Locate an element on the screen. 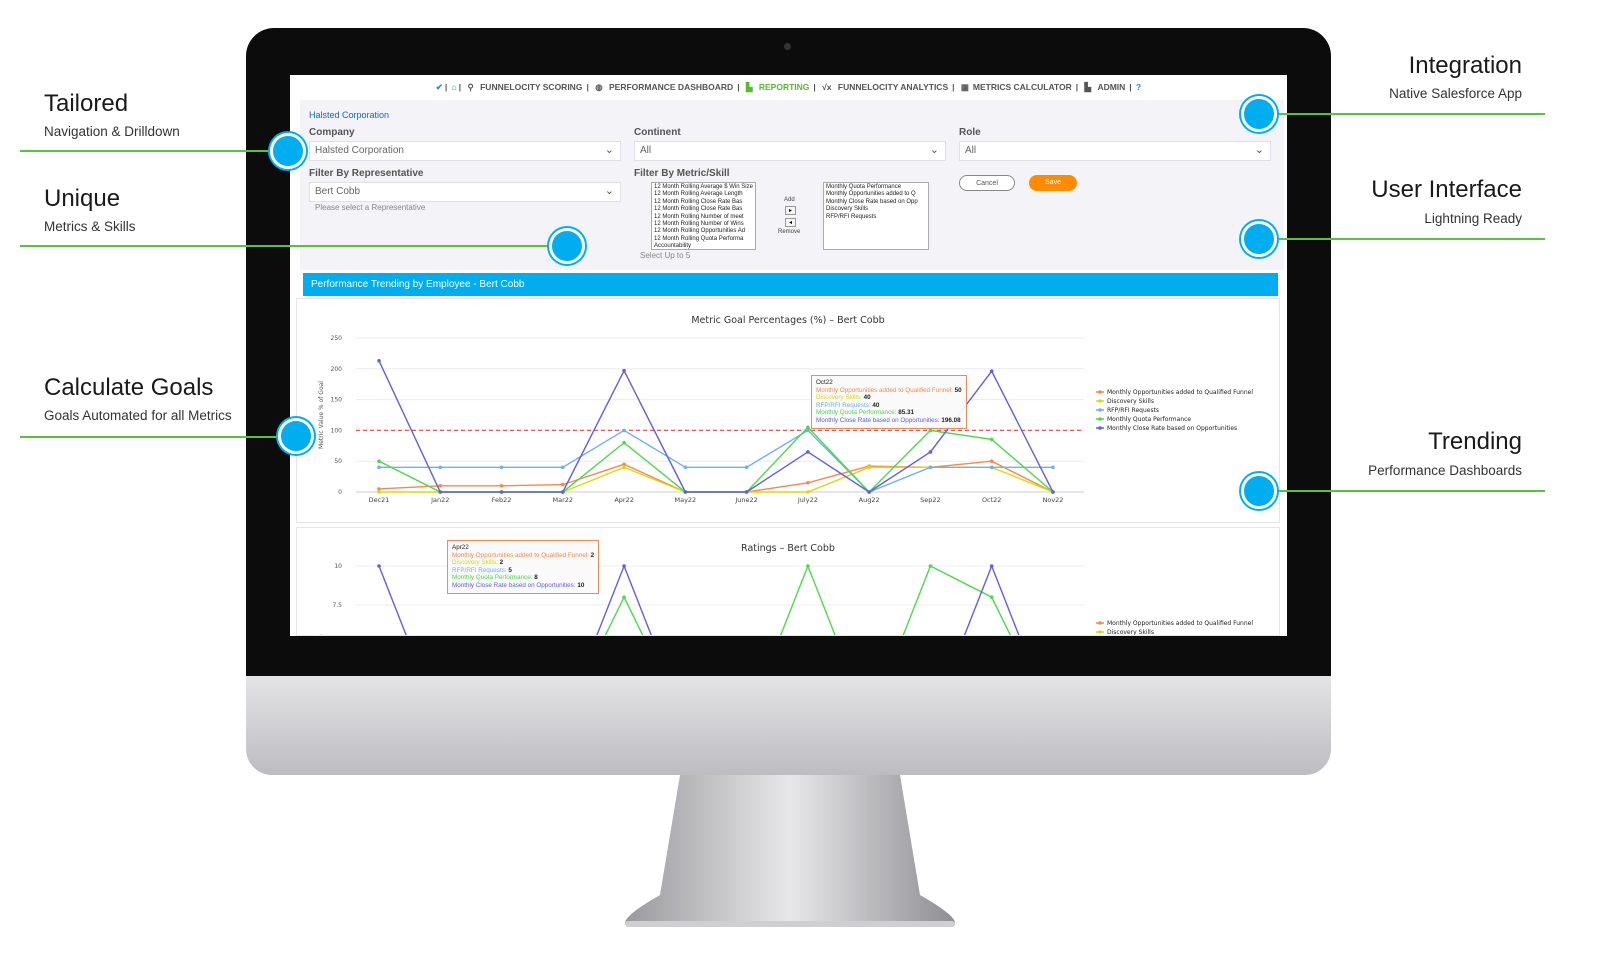 Image resolution: width=1600 pixels, height=971 pixels. sqrt-icon: √x is located at coordinates (827, 87).